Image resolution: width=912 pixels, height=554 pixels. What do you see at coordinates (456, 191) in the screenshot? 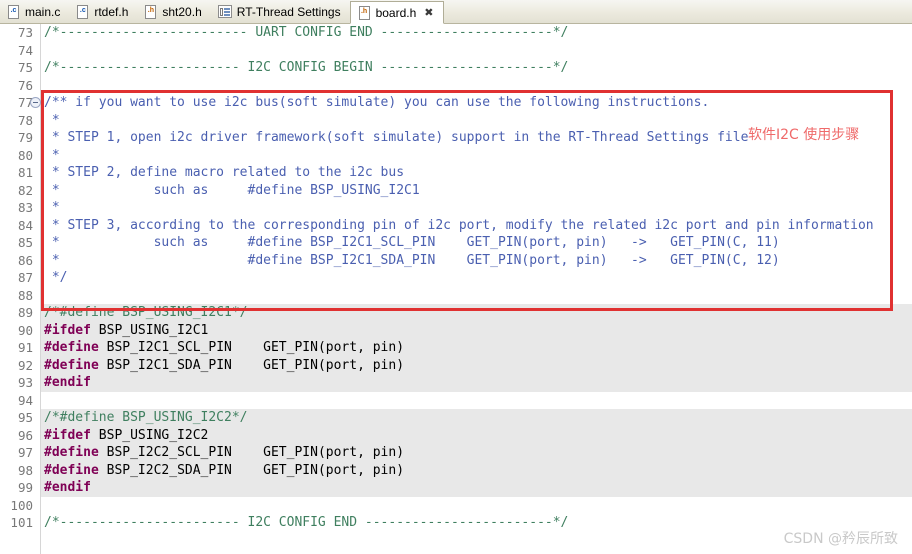
I see `code-line: 82 * such as #define BSP_USING_I2C1` at bounding box center [456, 191].